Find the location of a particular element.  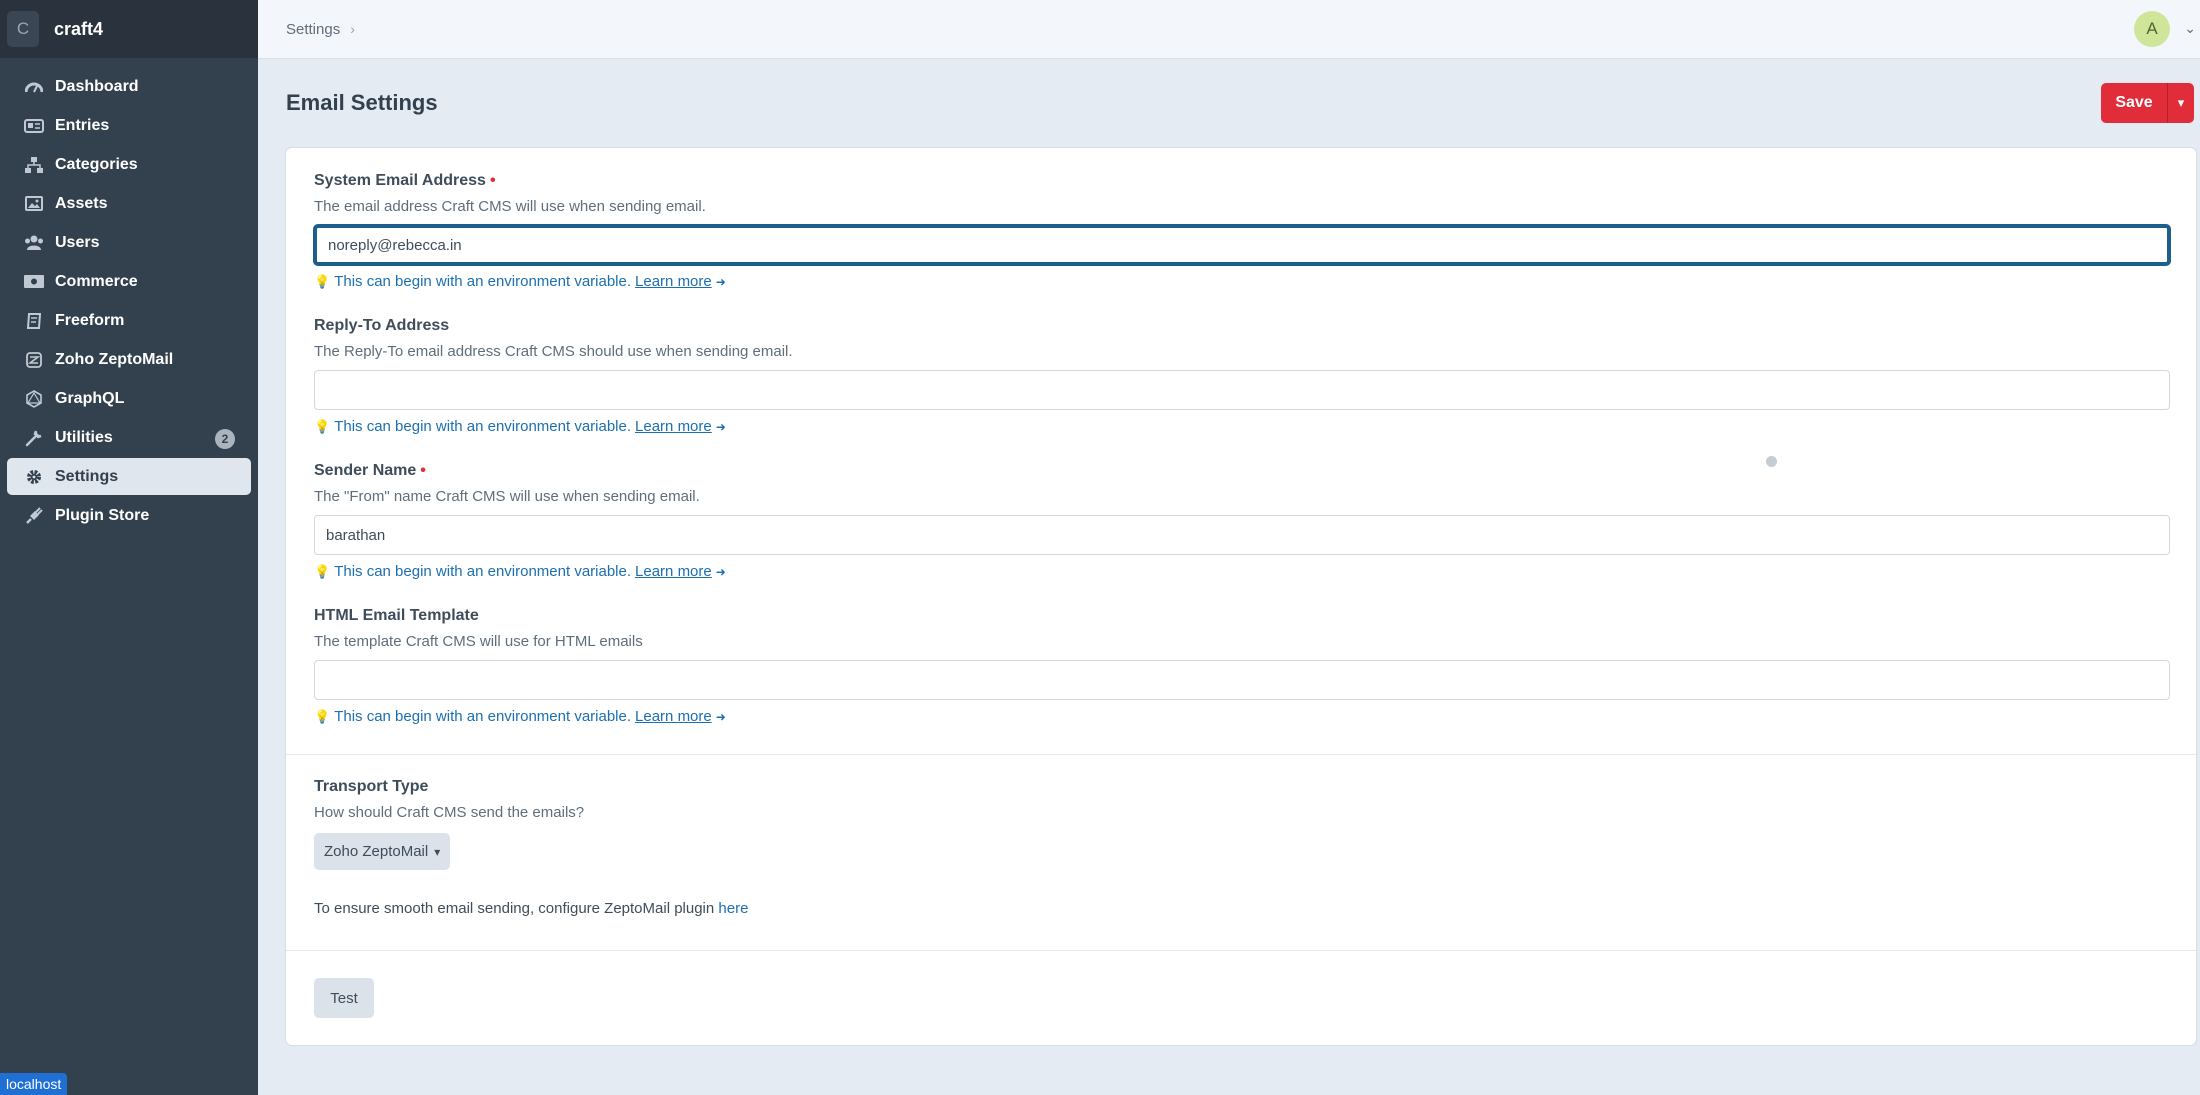

sidebar-item-assets: Assets is located at coordinates (129, 203).